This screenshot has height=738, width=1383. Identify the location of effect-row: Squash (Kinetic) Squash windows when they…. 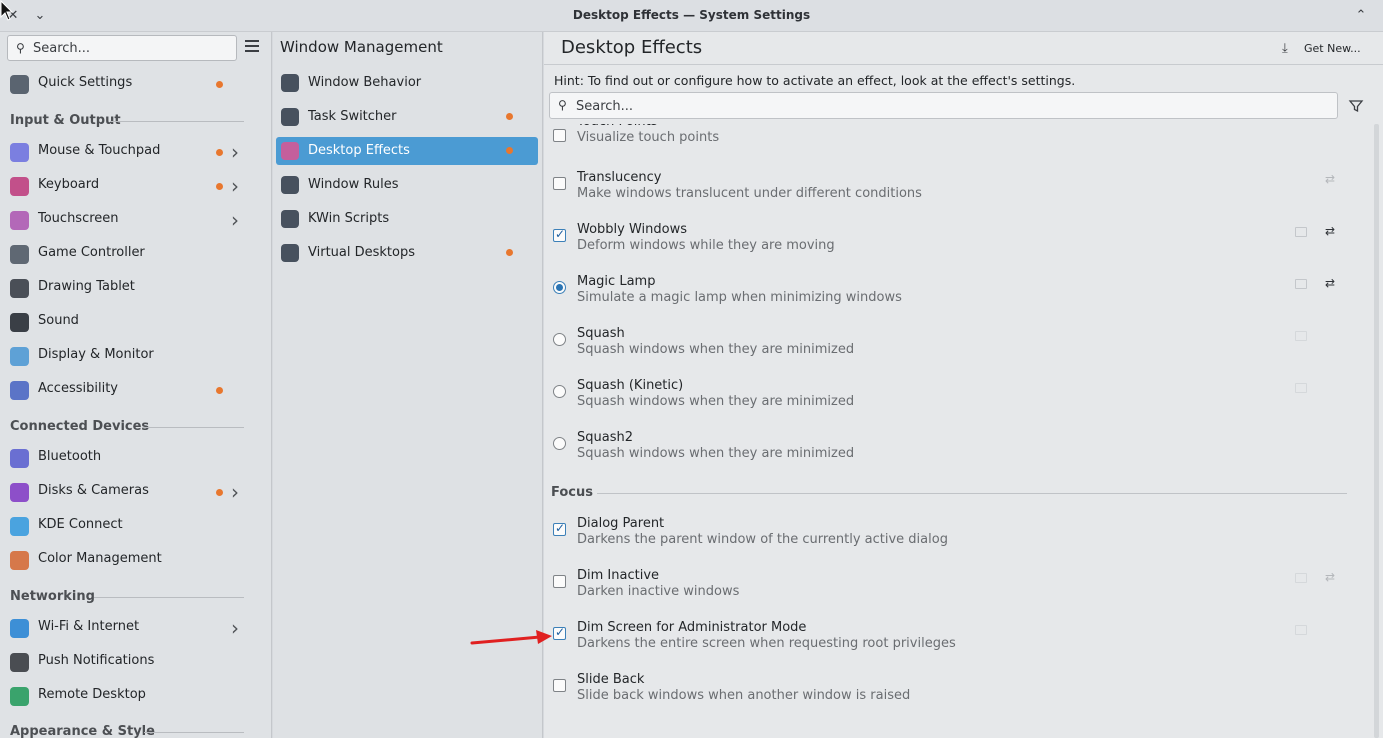
(957, 404).